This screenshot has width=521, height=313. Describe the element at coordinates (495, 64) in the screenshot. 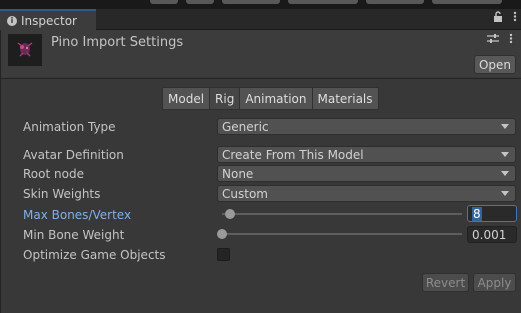

I see `open-button: Open` at that location.